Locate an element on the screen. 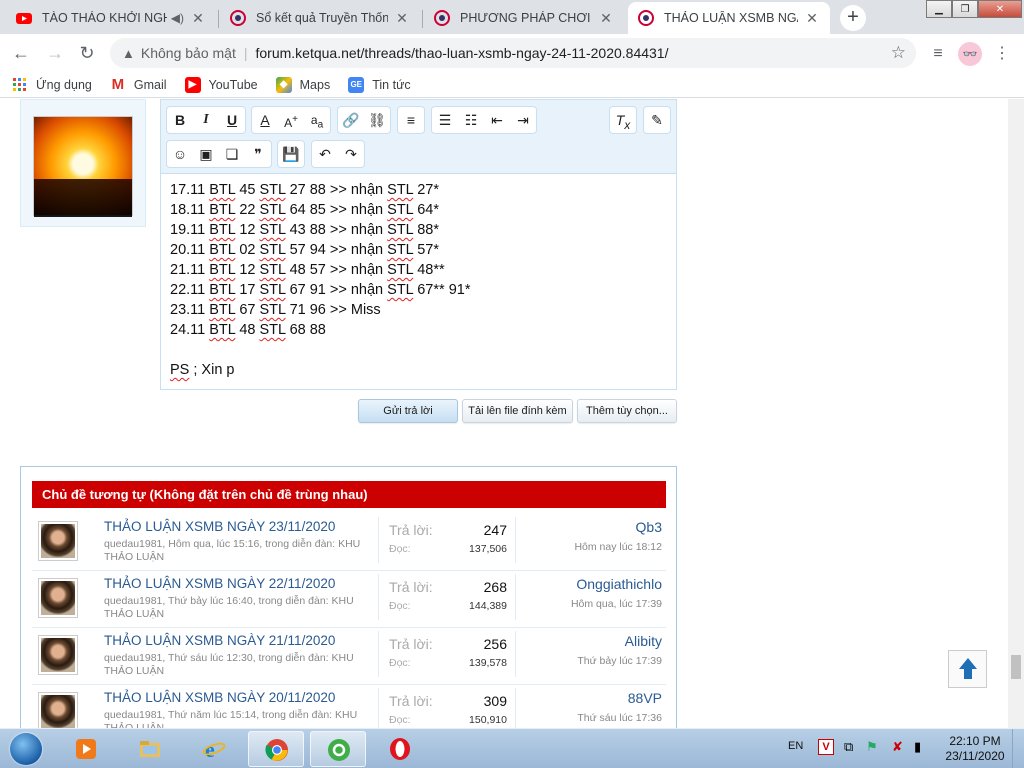 This screenshot has height=768, width=1024. tray-battery-icon: ▮ is located at coordinates (917, 747).